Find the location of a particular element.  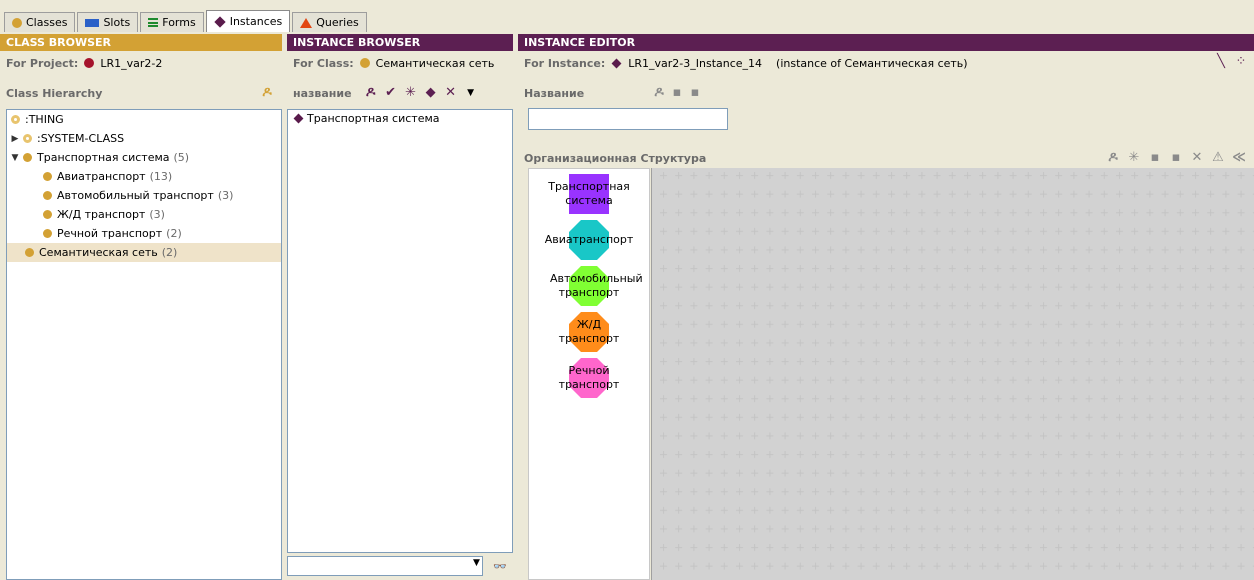

project-row: For Project: LR1_var2-2 is located at coordinates (141, 63).